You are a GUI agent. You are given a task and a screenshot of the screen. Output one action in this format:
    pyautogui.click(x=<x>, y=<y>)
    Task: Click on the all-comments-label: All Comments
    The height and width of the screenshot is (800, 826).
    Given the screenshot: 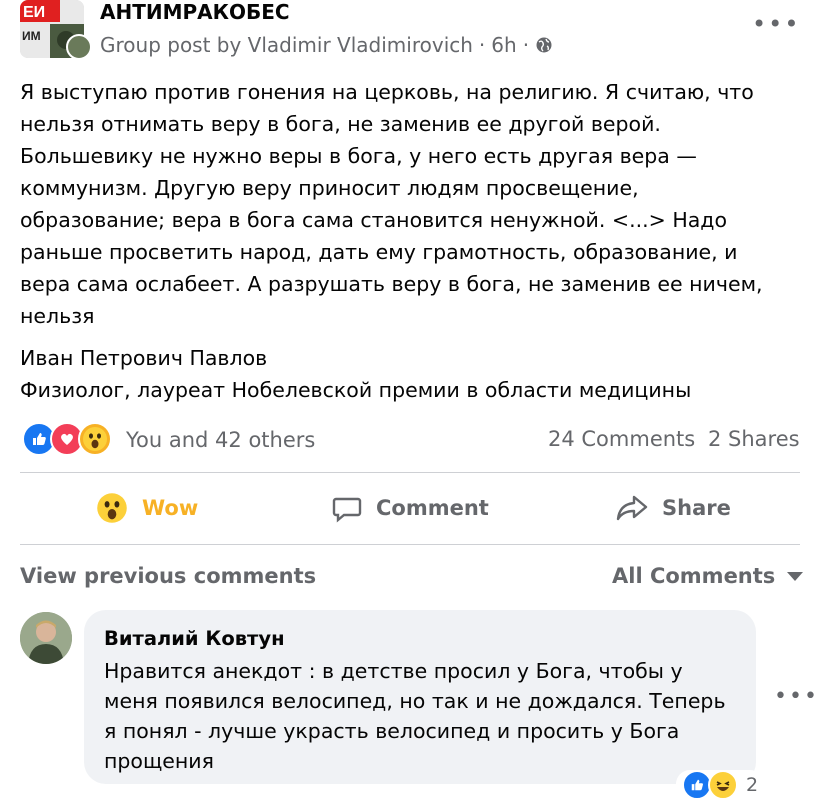 What is the action you would take?
    pyautogui.click(x=694, y=576)
    